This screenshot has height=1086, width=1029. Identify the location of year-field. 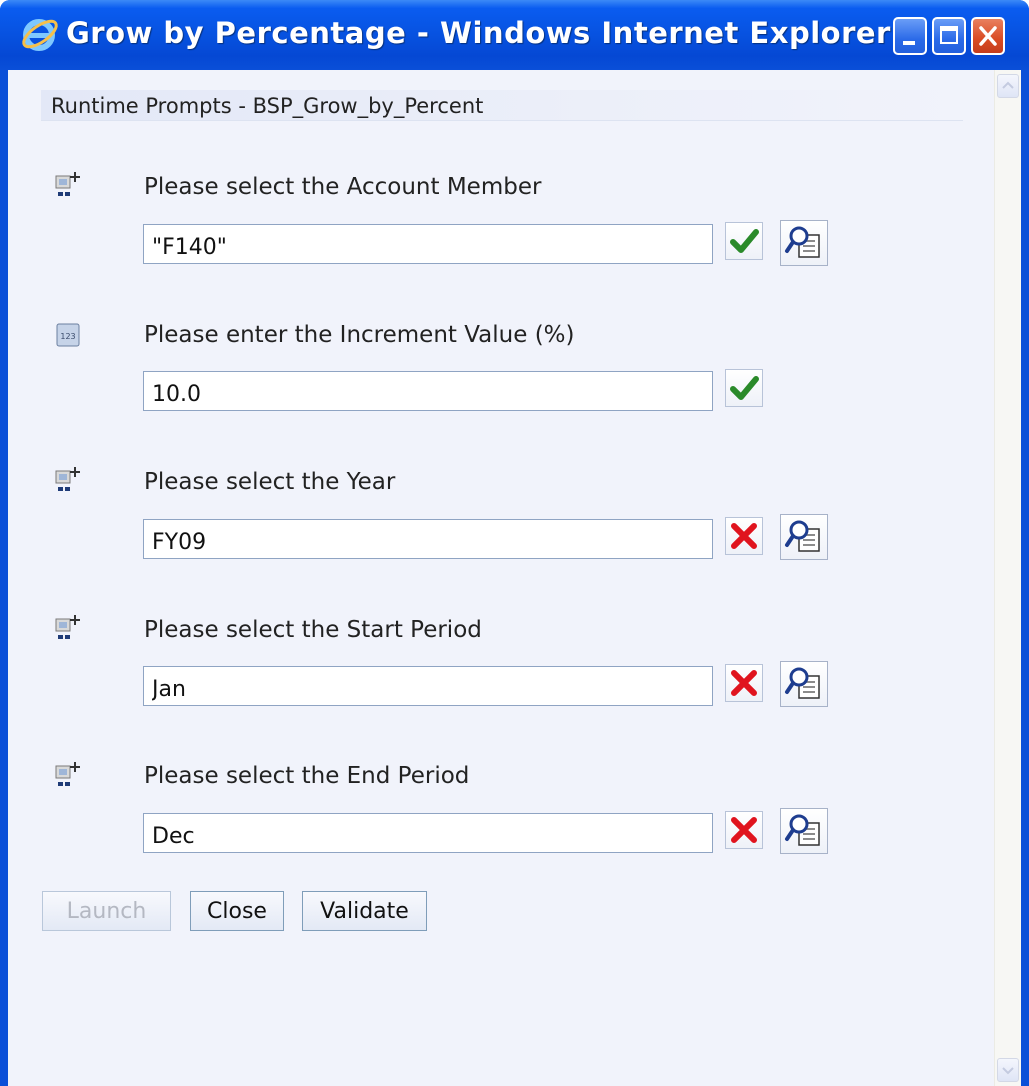
(428, 539).